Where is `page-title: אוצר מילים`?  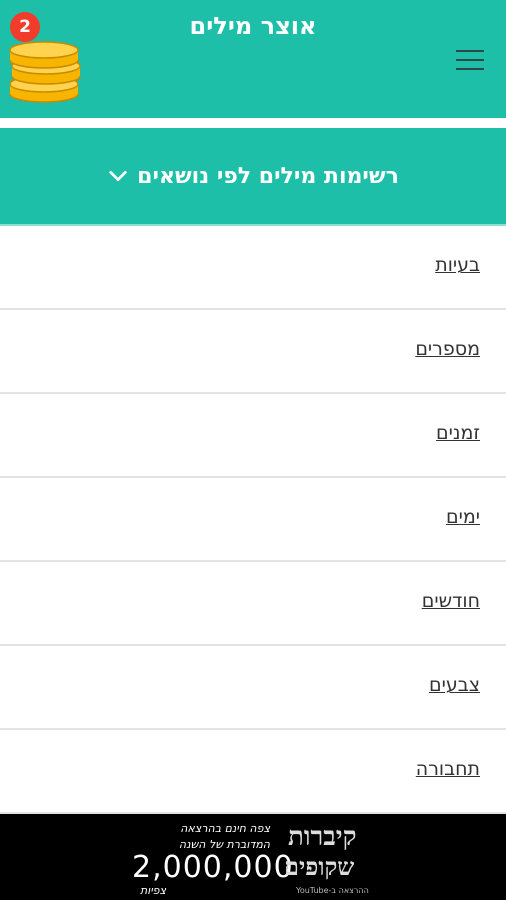 page-title: אוצר מילים is located at coordinates (253, 26).